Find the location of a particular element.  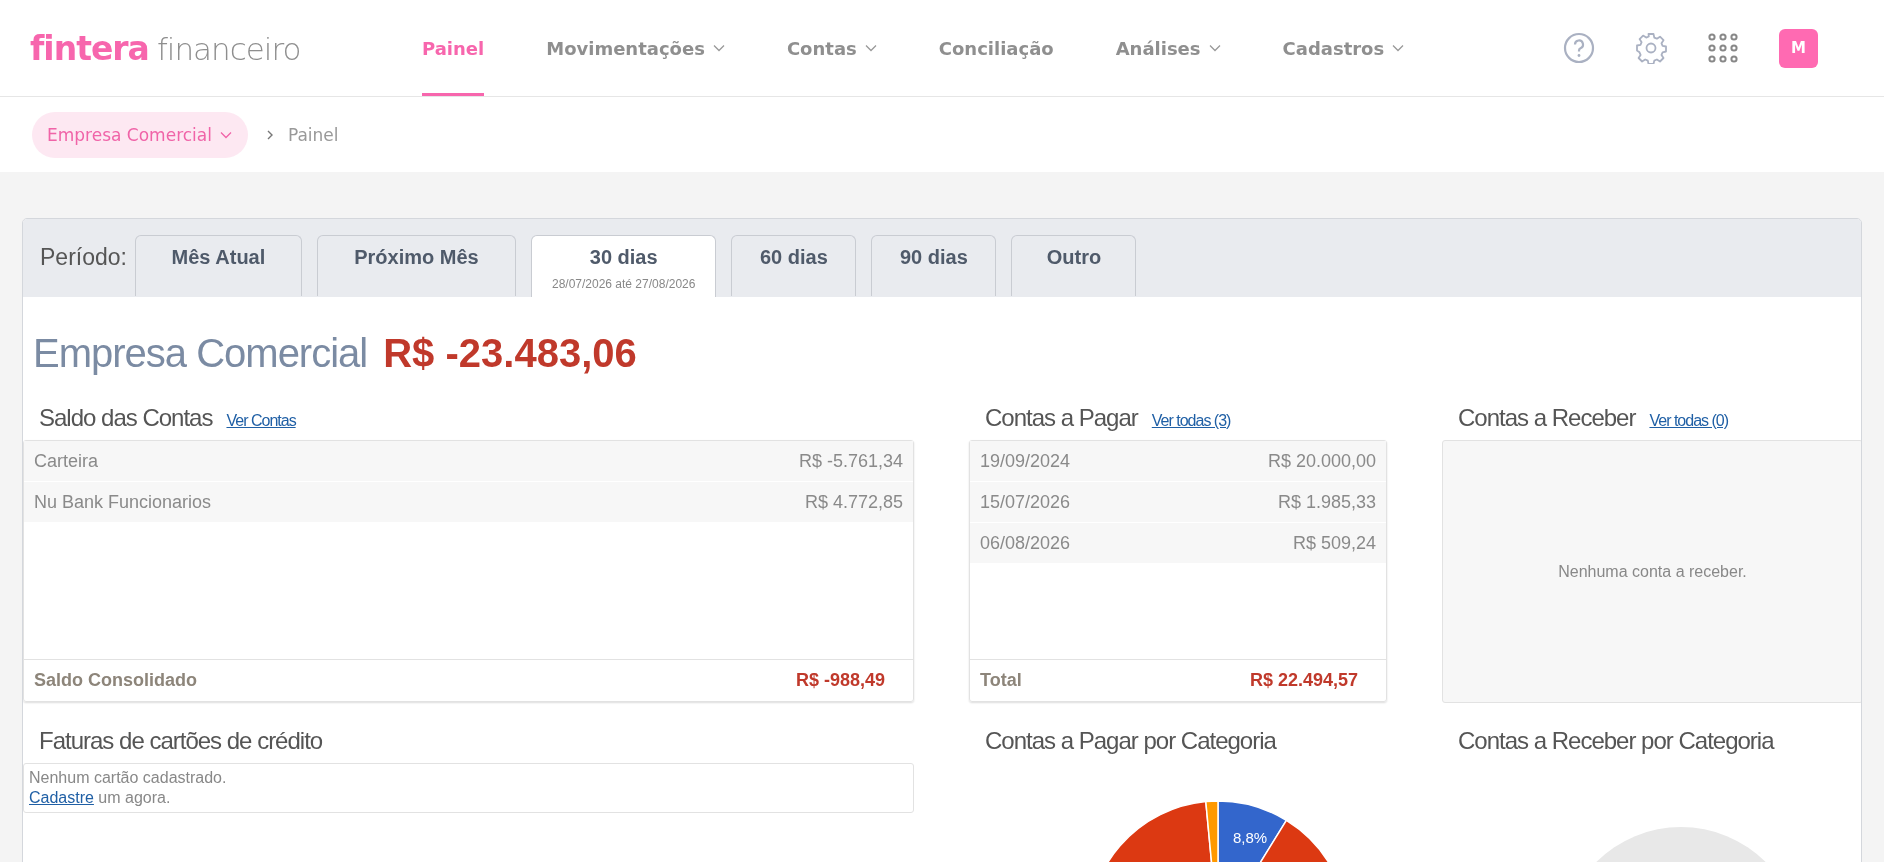

nav-item: Movimentações is located at coordinates (635, 48).